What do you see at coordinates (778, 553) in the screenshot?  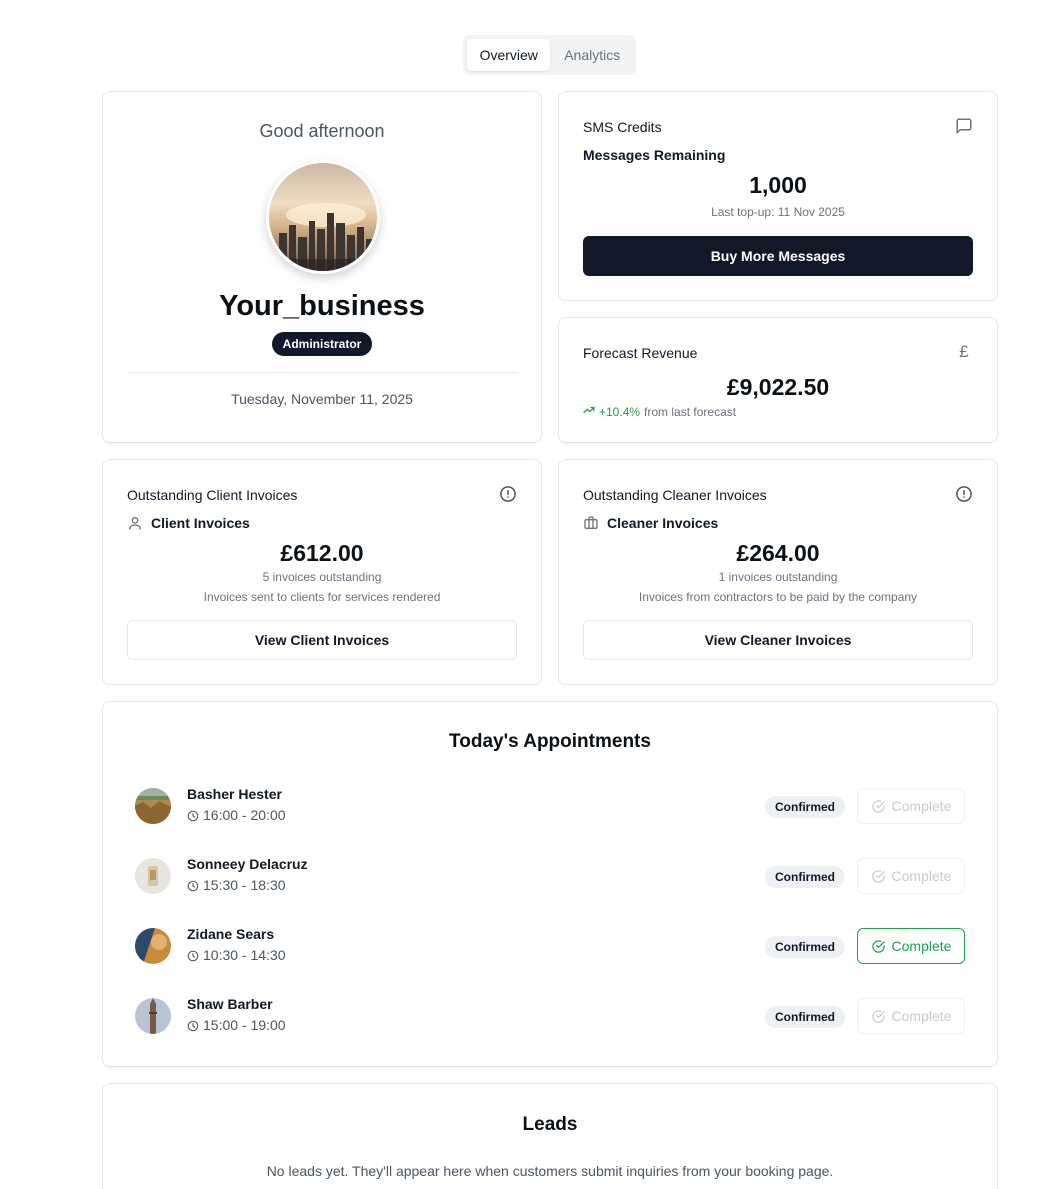 I see `cleaner-invoices-amount: £264.00` at bounding box center [778, 553].